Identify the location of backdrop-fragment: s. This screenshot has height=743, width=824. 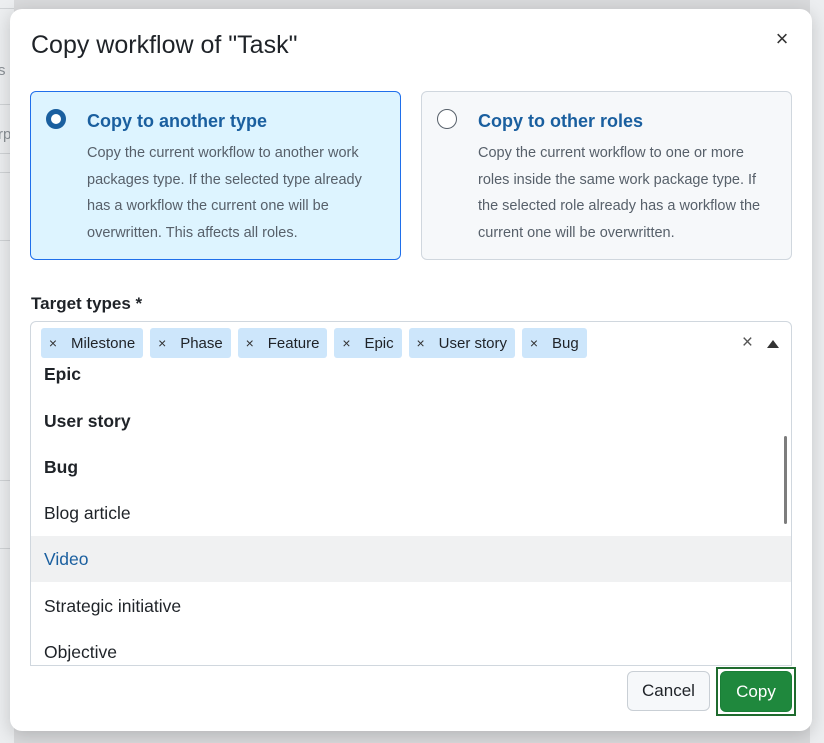
(3, 70).